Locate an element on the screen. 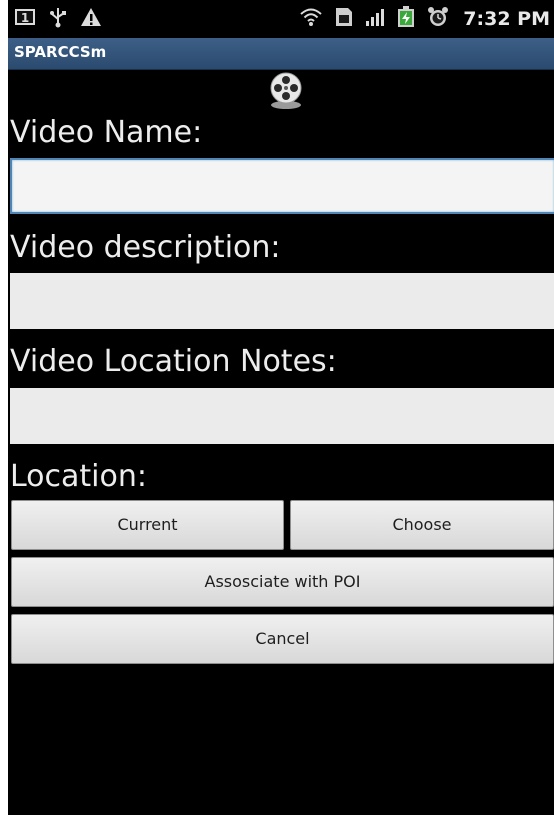 This screenshot has height=815, width=554. alarm-clock-icon is located at coordinates (438, 19).